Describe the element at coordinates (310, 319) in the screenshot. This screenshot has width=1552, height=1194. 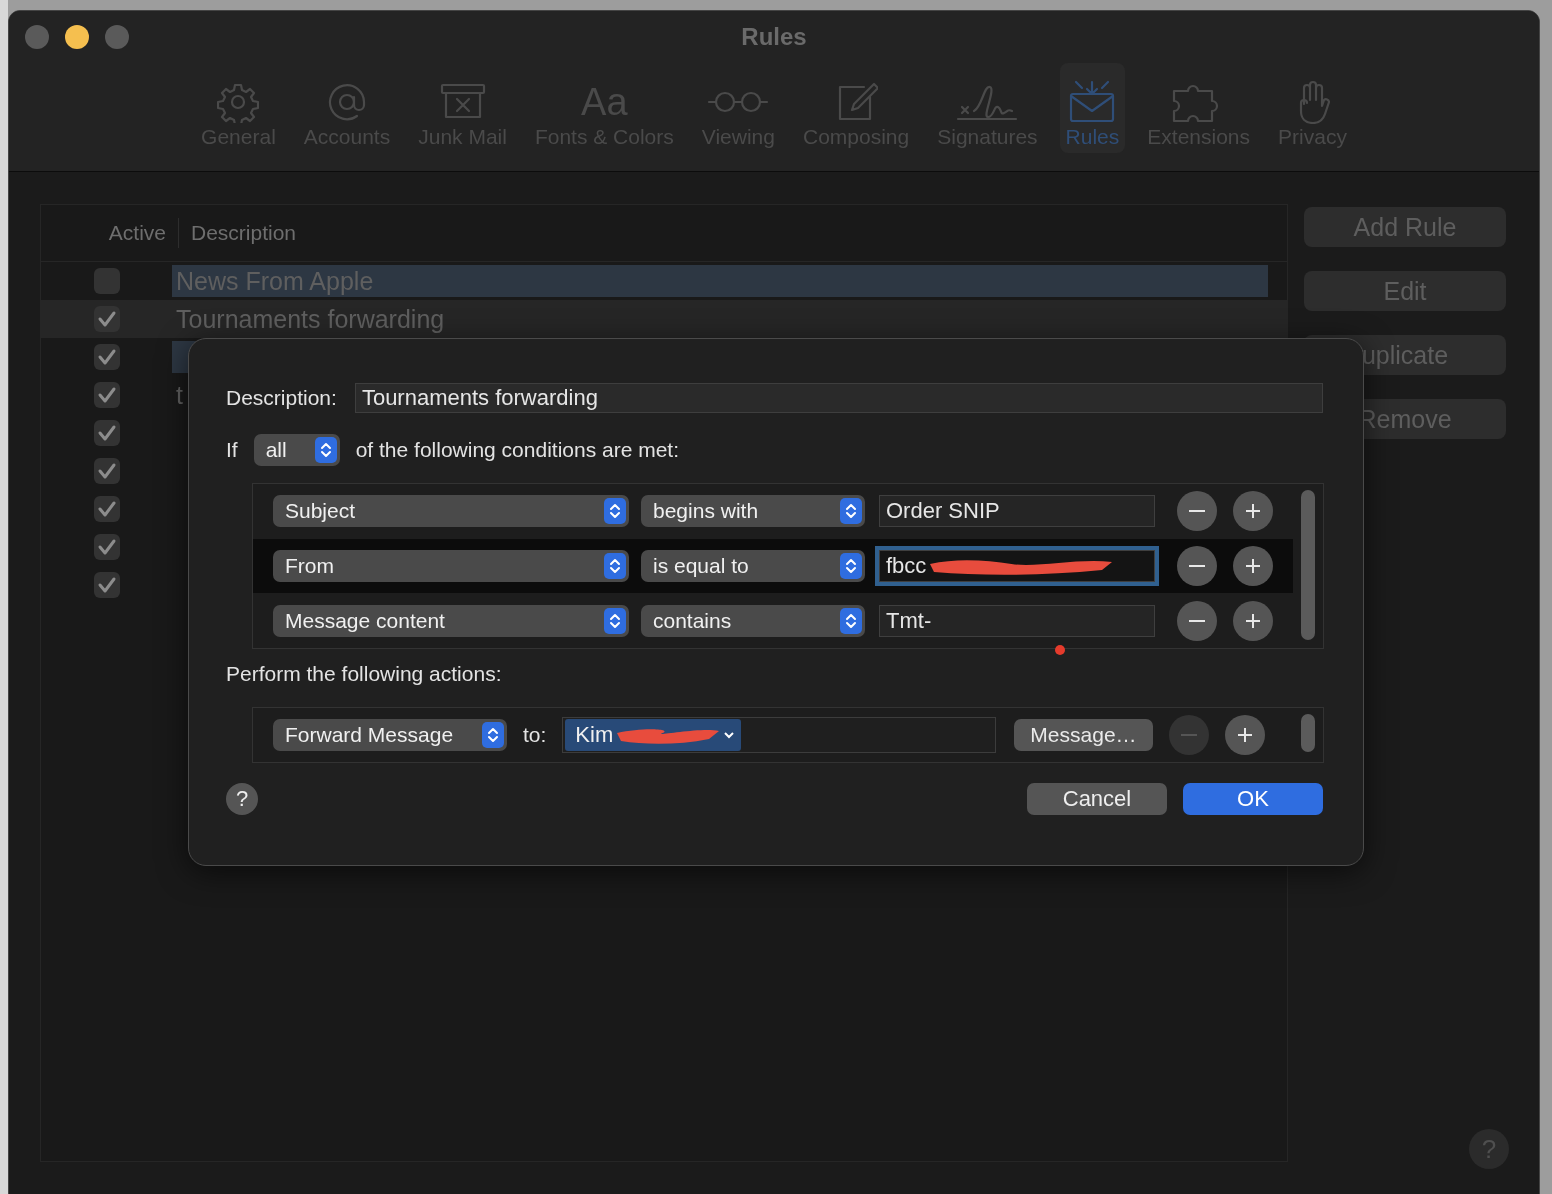
I see `rule-name: Tournaments forwarding` at that location.